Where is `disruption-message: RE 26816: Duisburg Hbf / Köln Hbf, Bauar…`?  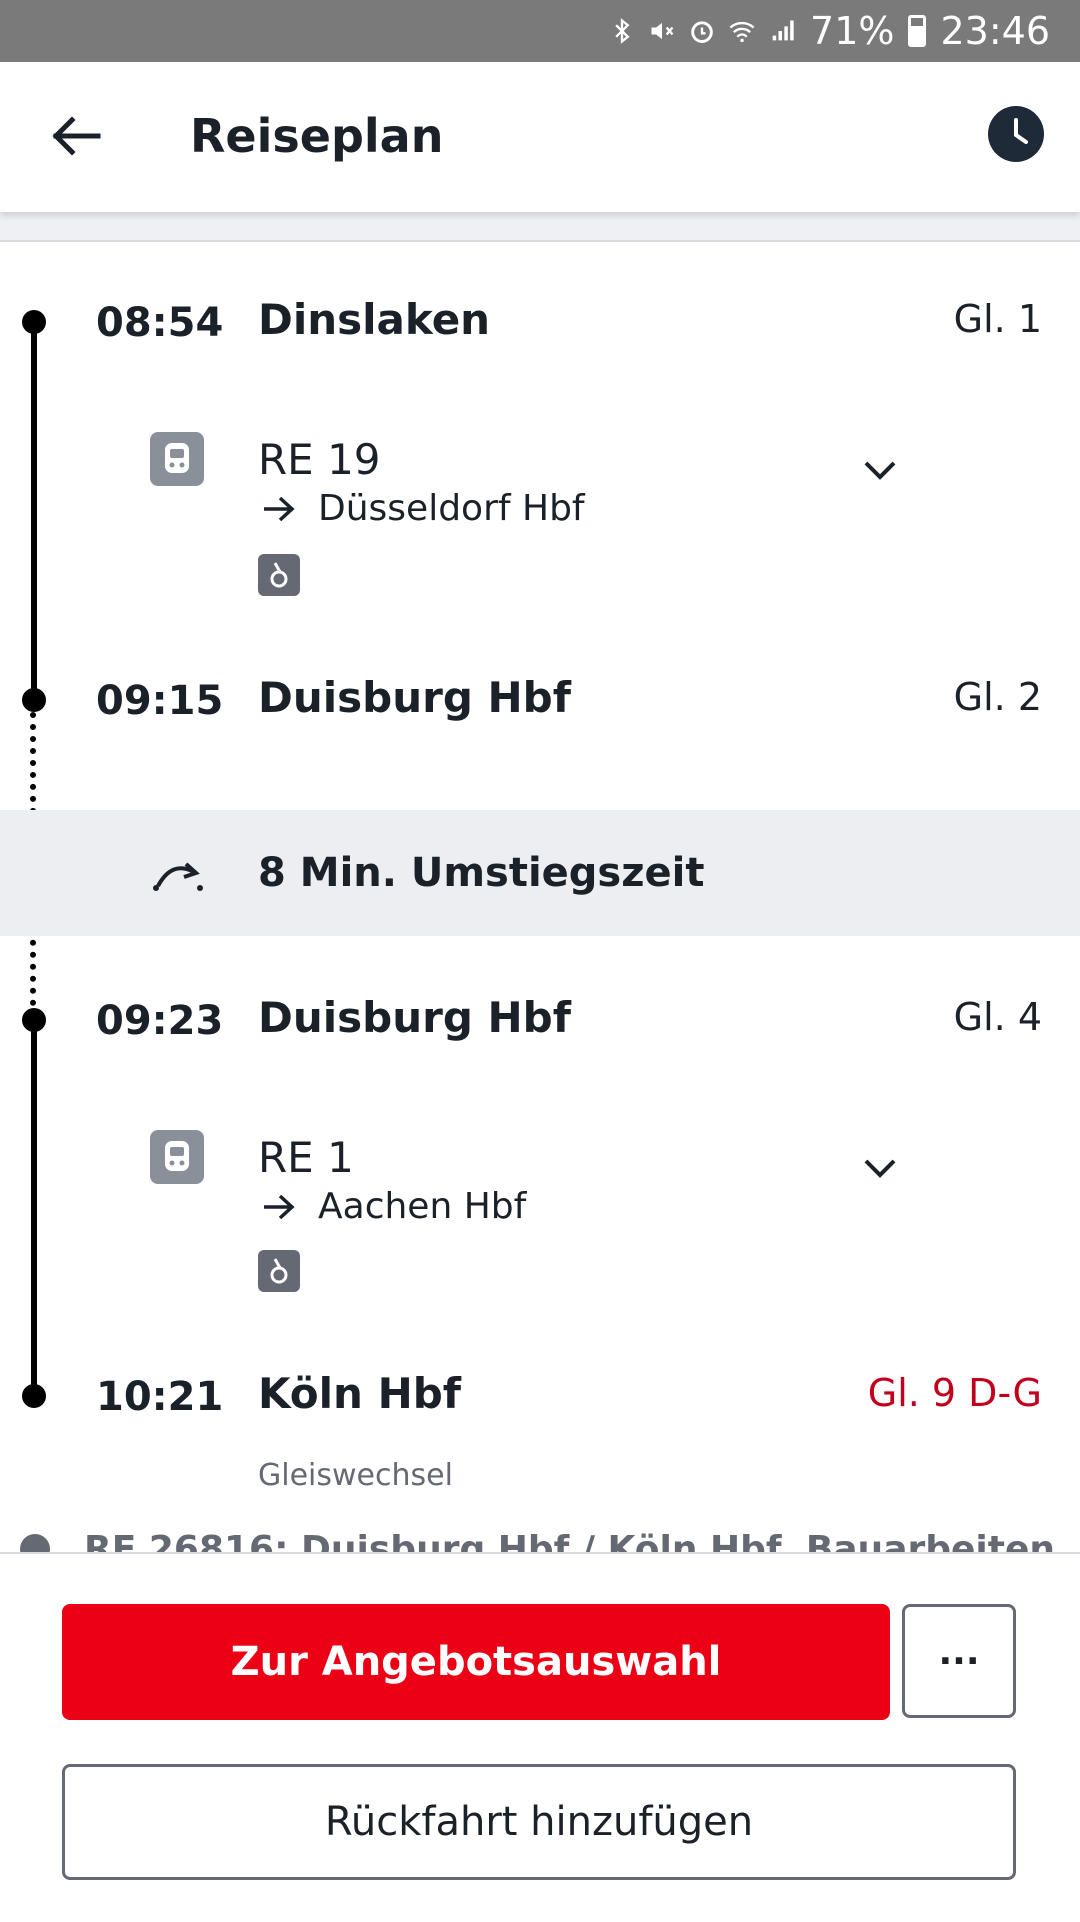 disruption-message: RE 26816: Duisburg Hbf / Köln Hbf, Bauar… is located at coordinates (570, 1540).